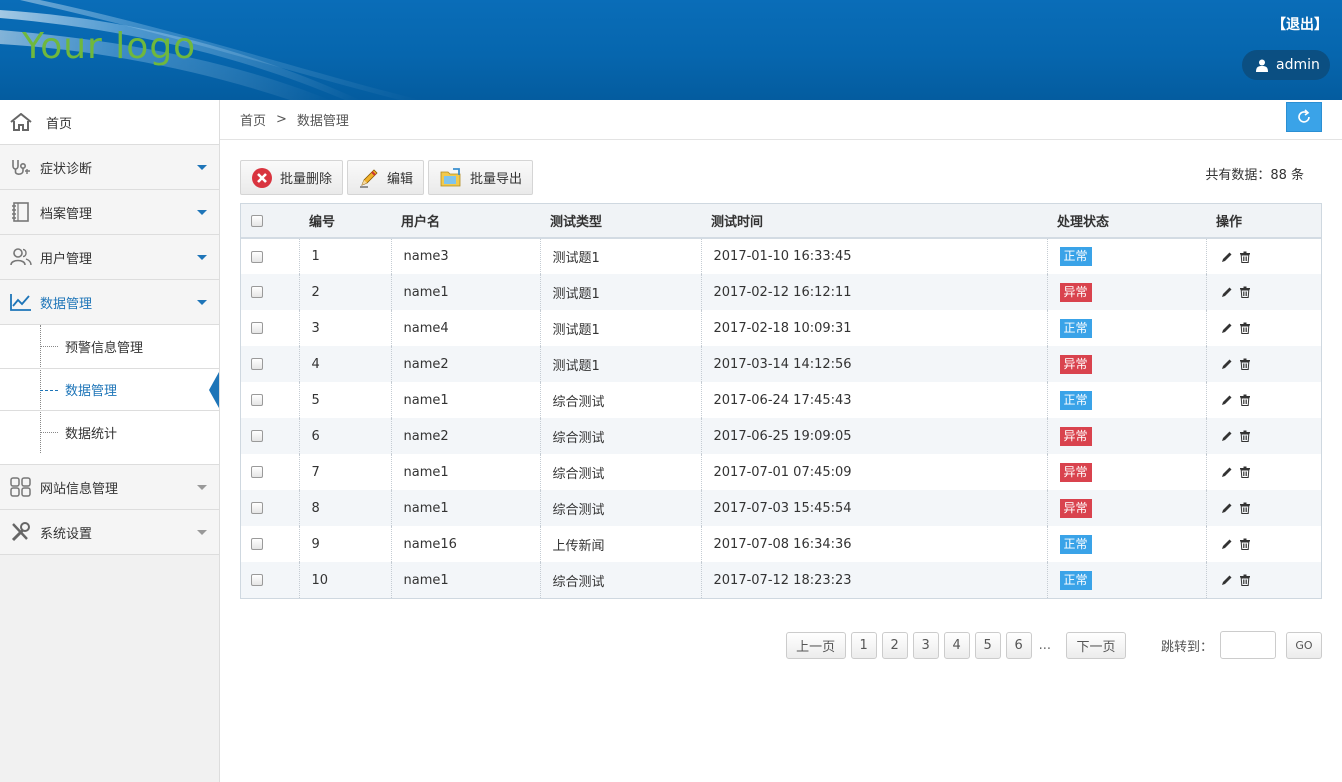 The width and height of the screenshot is (1342, 782). What do you see at coordinates (781, 472) in the screenshot?
I see `table-row: 7 name1 综合测试 2017-07-01 07:45:09 异常` at bounding box center [781, 472].